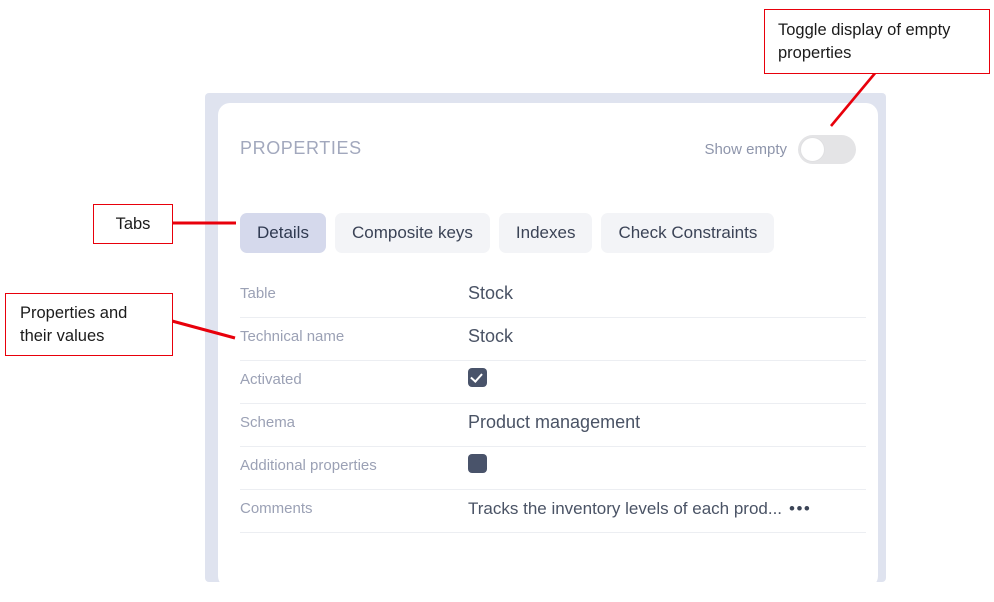 Image resolution: width=994 pixels, height=602 pixels. What do you see at coordinates (133, 224) in the screenshot?
I see `callout-tabs: Tabs` at bounding box center [133, 224].